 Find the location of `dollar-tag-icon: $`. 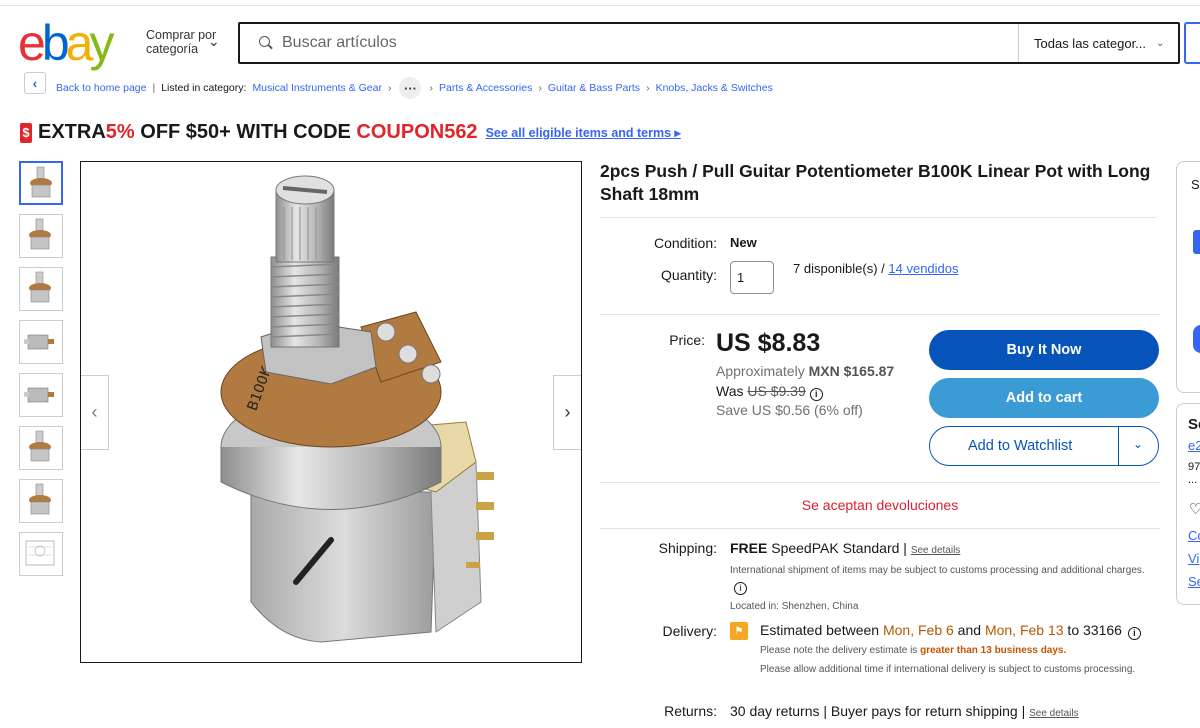

dollar-tag-icon: $ is located at coordinates (26, 132).